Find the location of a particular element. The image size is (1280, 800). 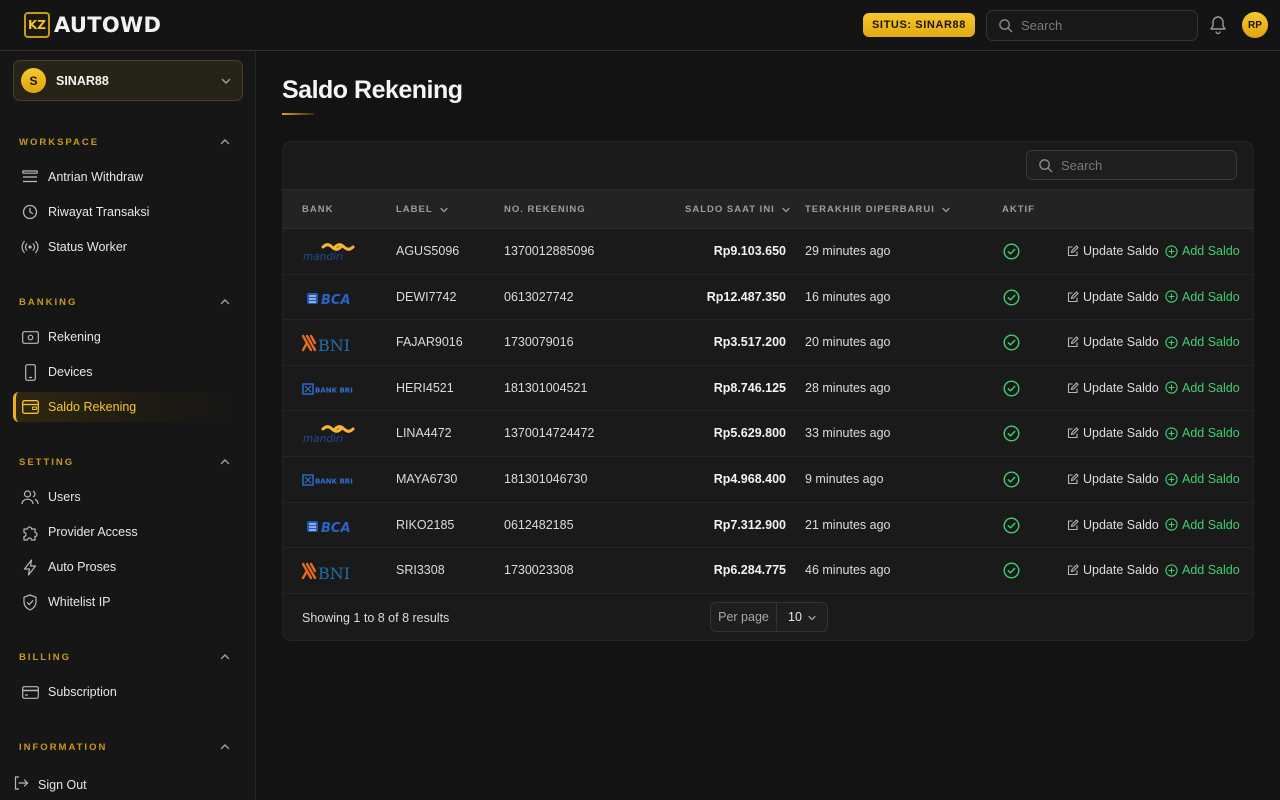

app-logo: KZ AUTOWD is located at coordinates (92, 25).